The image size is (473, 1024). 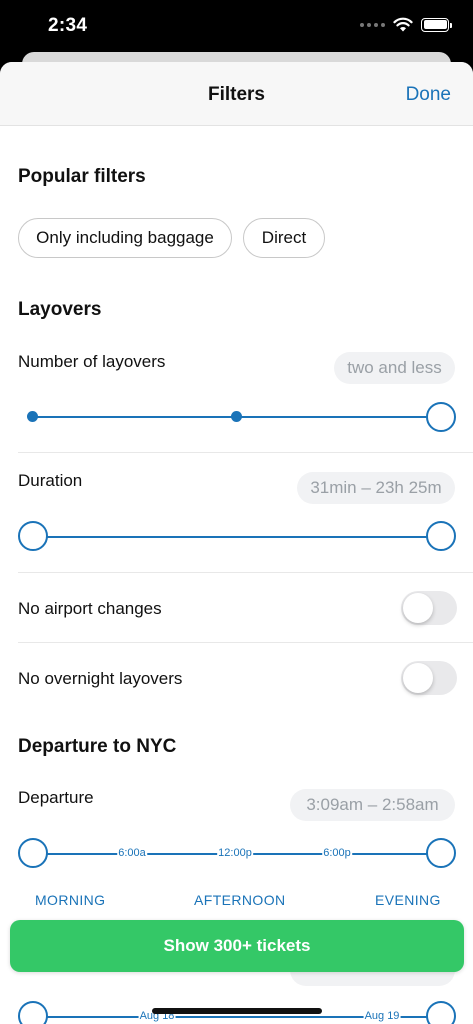 What do you see at coordinates (428, 95) in the screenshot?
I see `done-button: Done` at bounding box center [428, 95].